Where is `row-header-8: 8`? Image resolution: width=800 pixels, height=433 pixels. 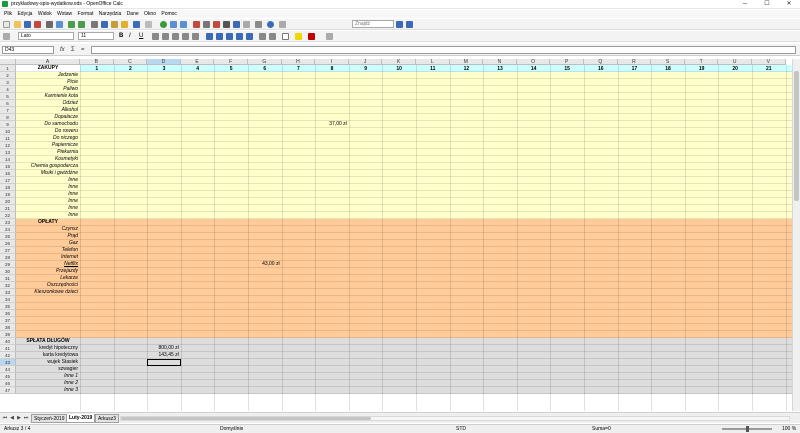 row-header-8: 8 is located at coordinates (8, 117).